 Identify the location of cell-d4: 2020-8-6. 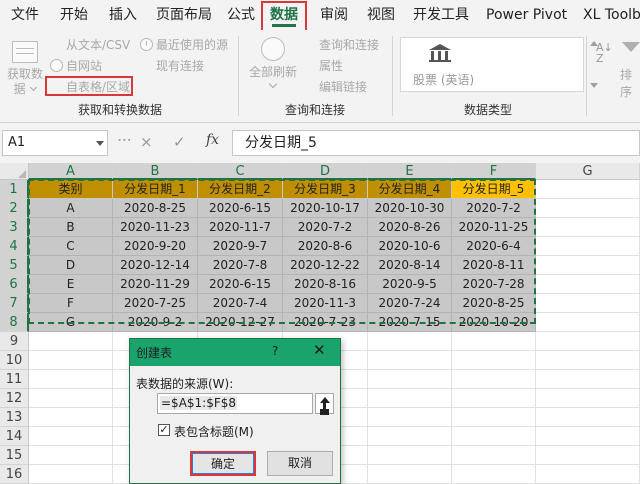
(325, 246).